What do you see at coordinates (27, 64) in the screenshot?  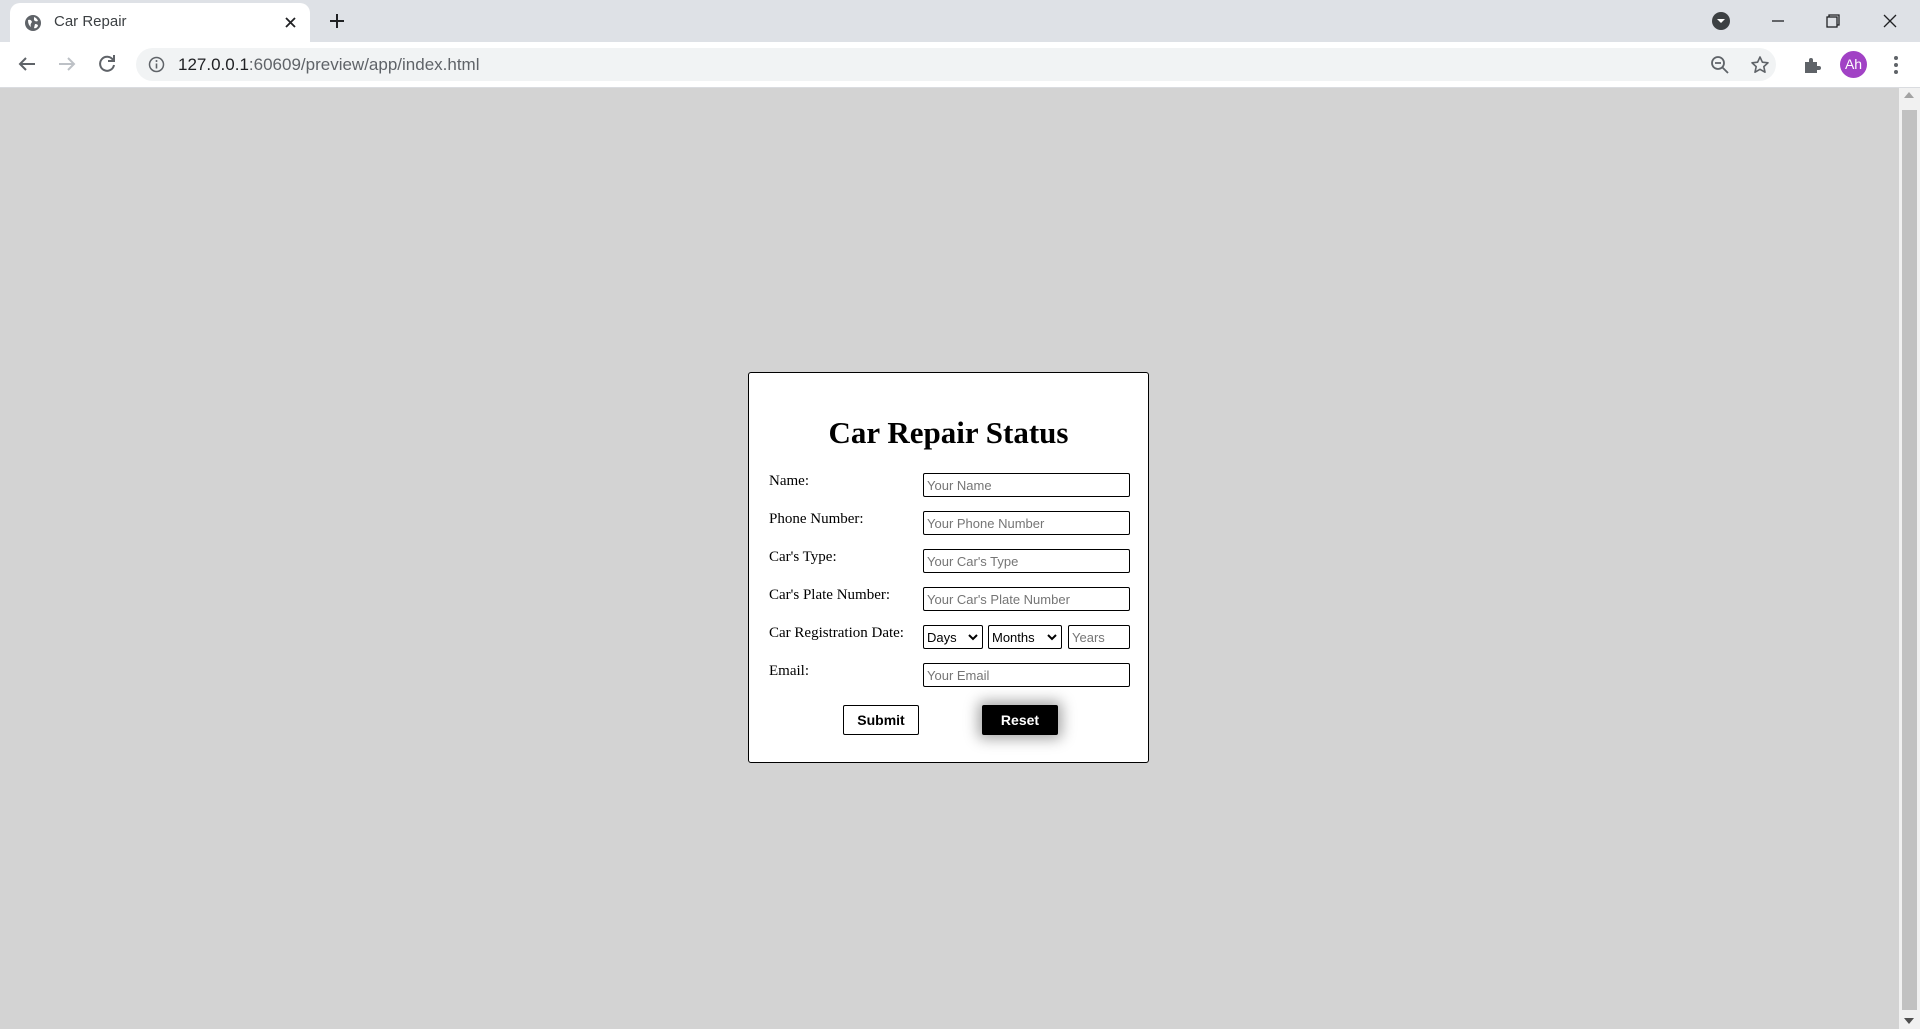 I see `back-icon` at bounding box center [27, 64].